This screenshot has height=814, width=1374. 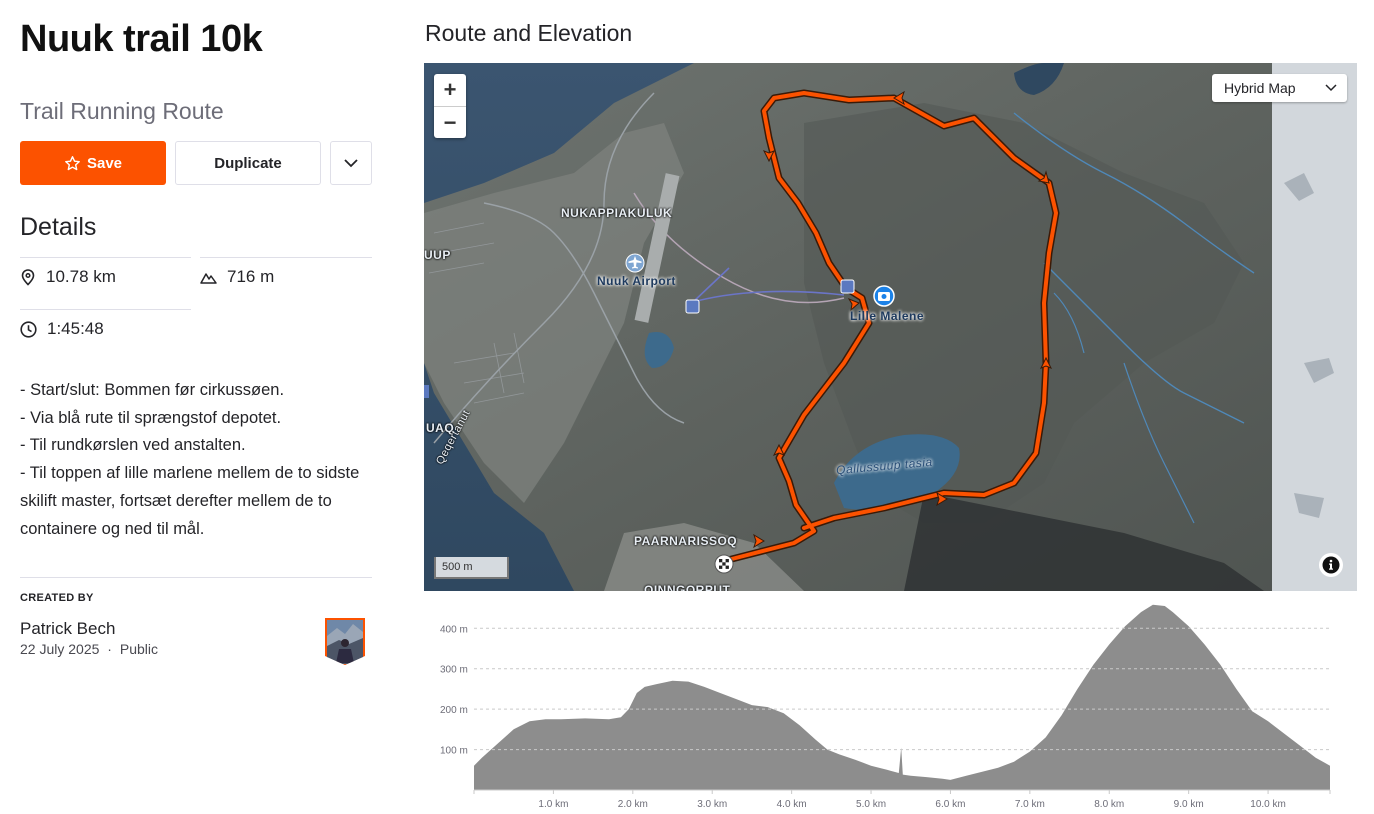 What do you see at coordinates (251, 276) in the screenshot?
I see `elevation-value: 716 m` at bounding box center [251, 276].